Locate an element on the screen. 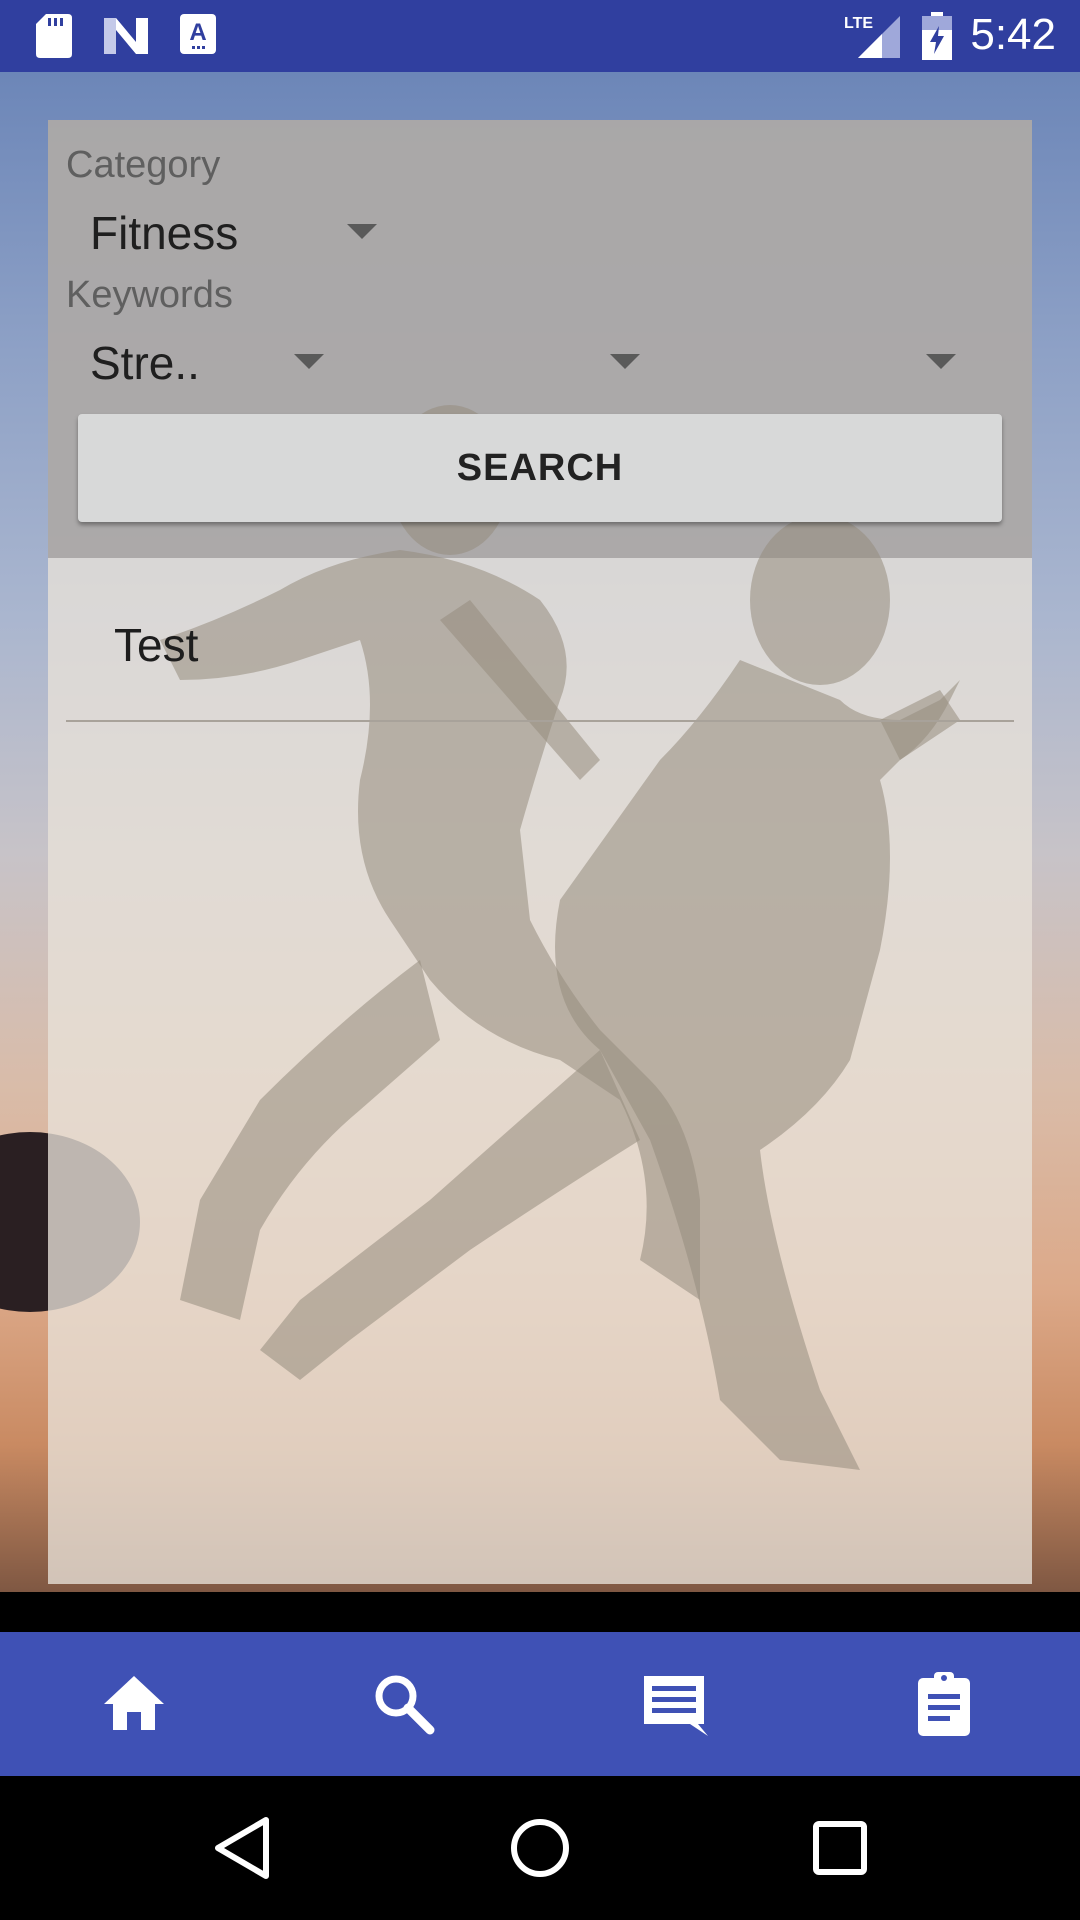  network-label: LTE is located at coordinates (858, 23).